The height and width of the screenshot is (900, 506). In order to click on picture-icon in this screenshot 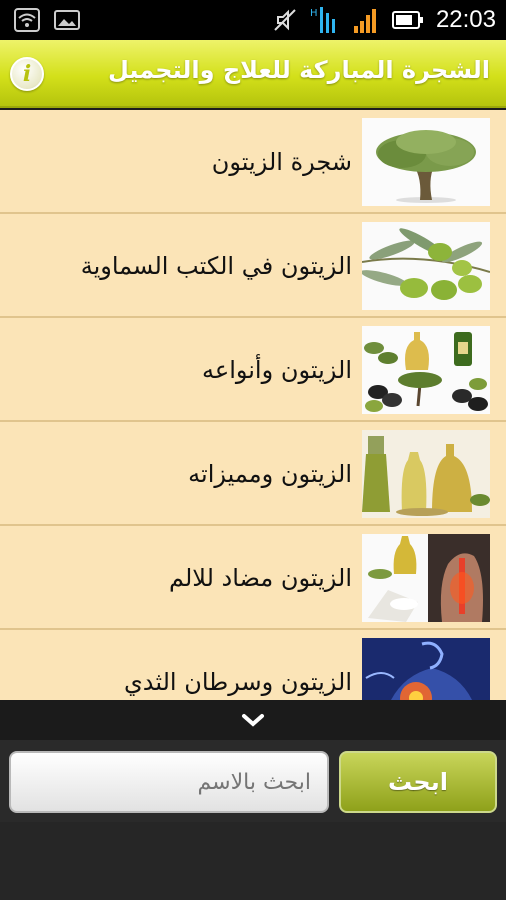, I will do `click(67, 20)`.